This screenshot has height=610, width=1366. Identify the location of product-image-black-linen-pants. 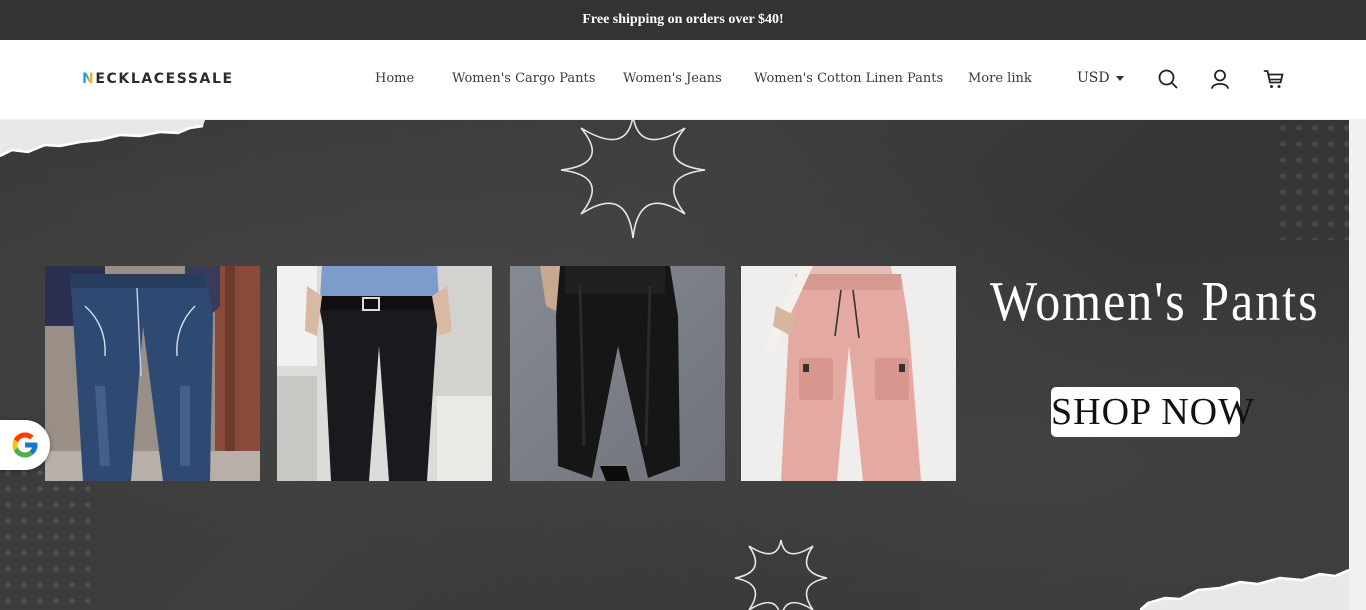
(617, 373).